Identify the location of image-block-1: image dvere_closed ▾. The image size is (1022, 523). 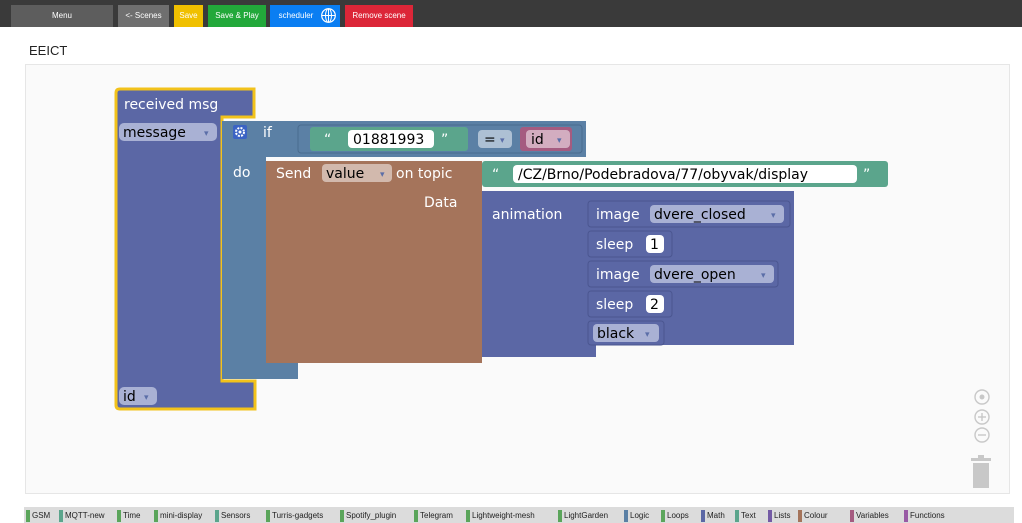
(689, 214).